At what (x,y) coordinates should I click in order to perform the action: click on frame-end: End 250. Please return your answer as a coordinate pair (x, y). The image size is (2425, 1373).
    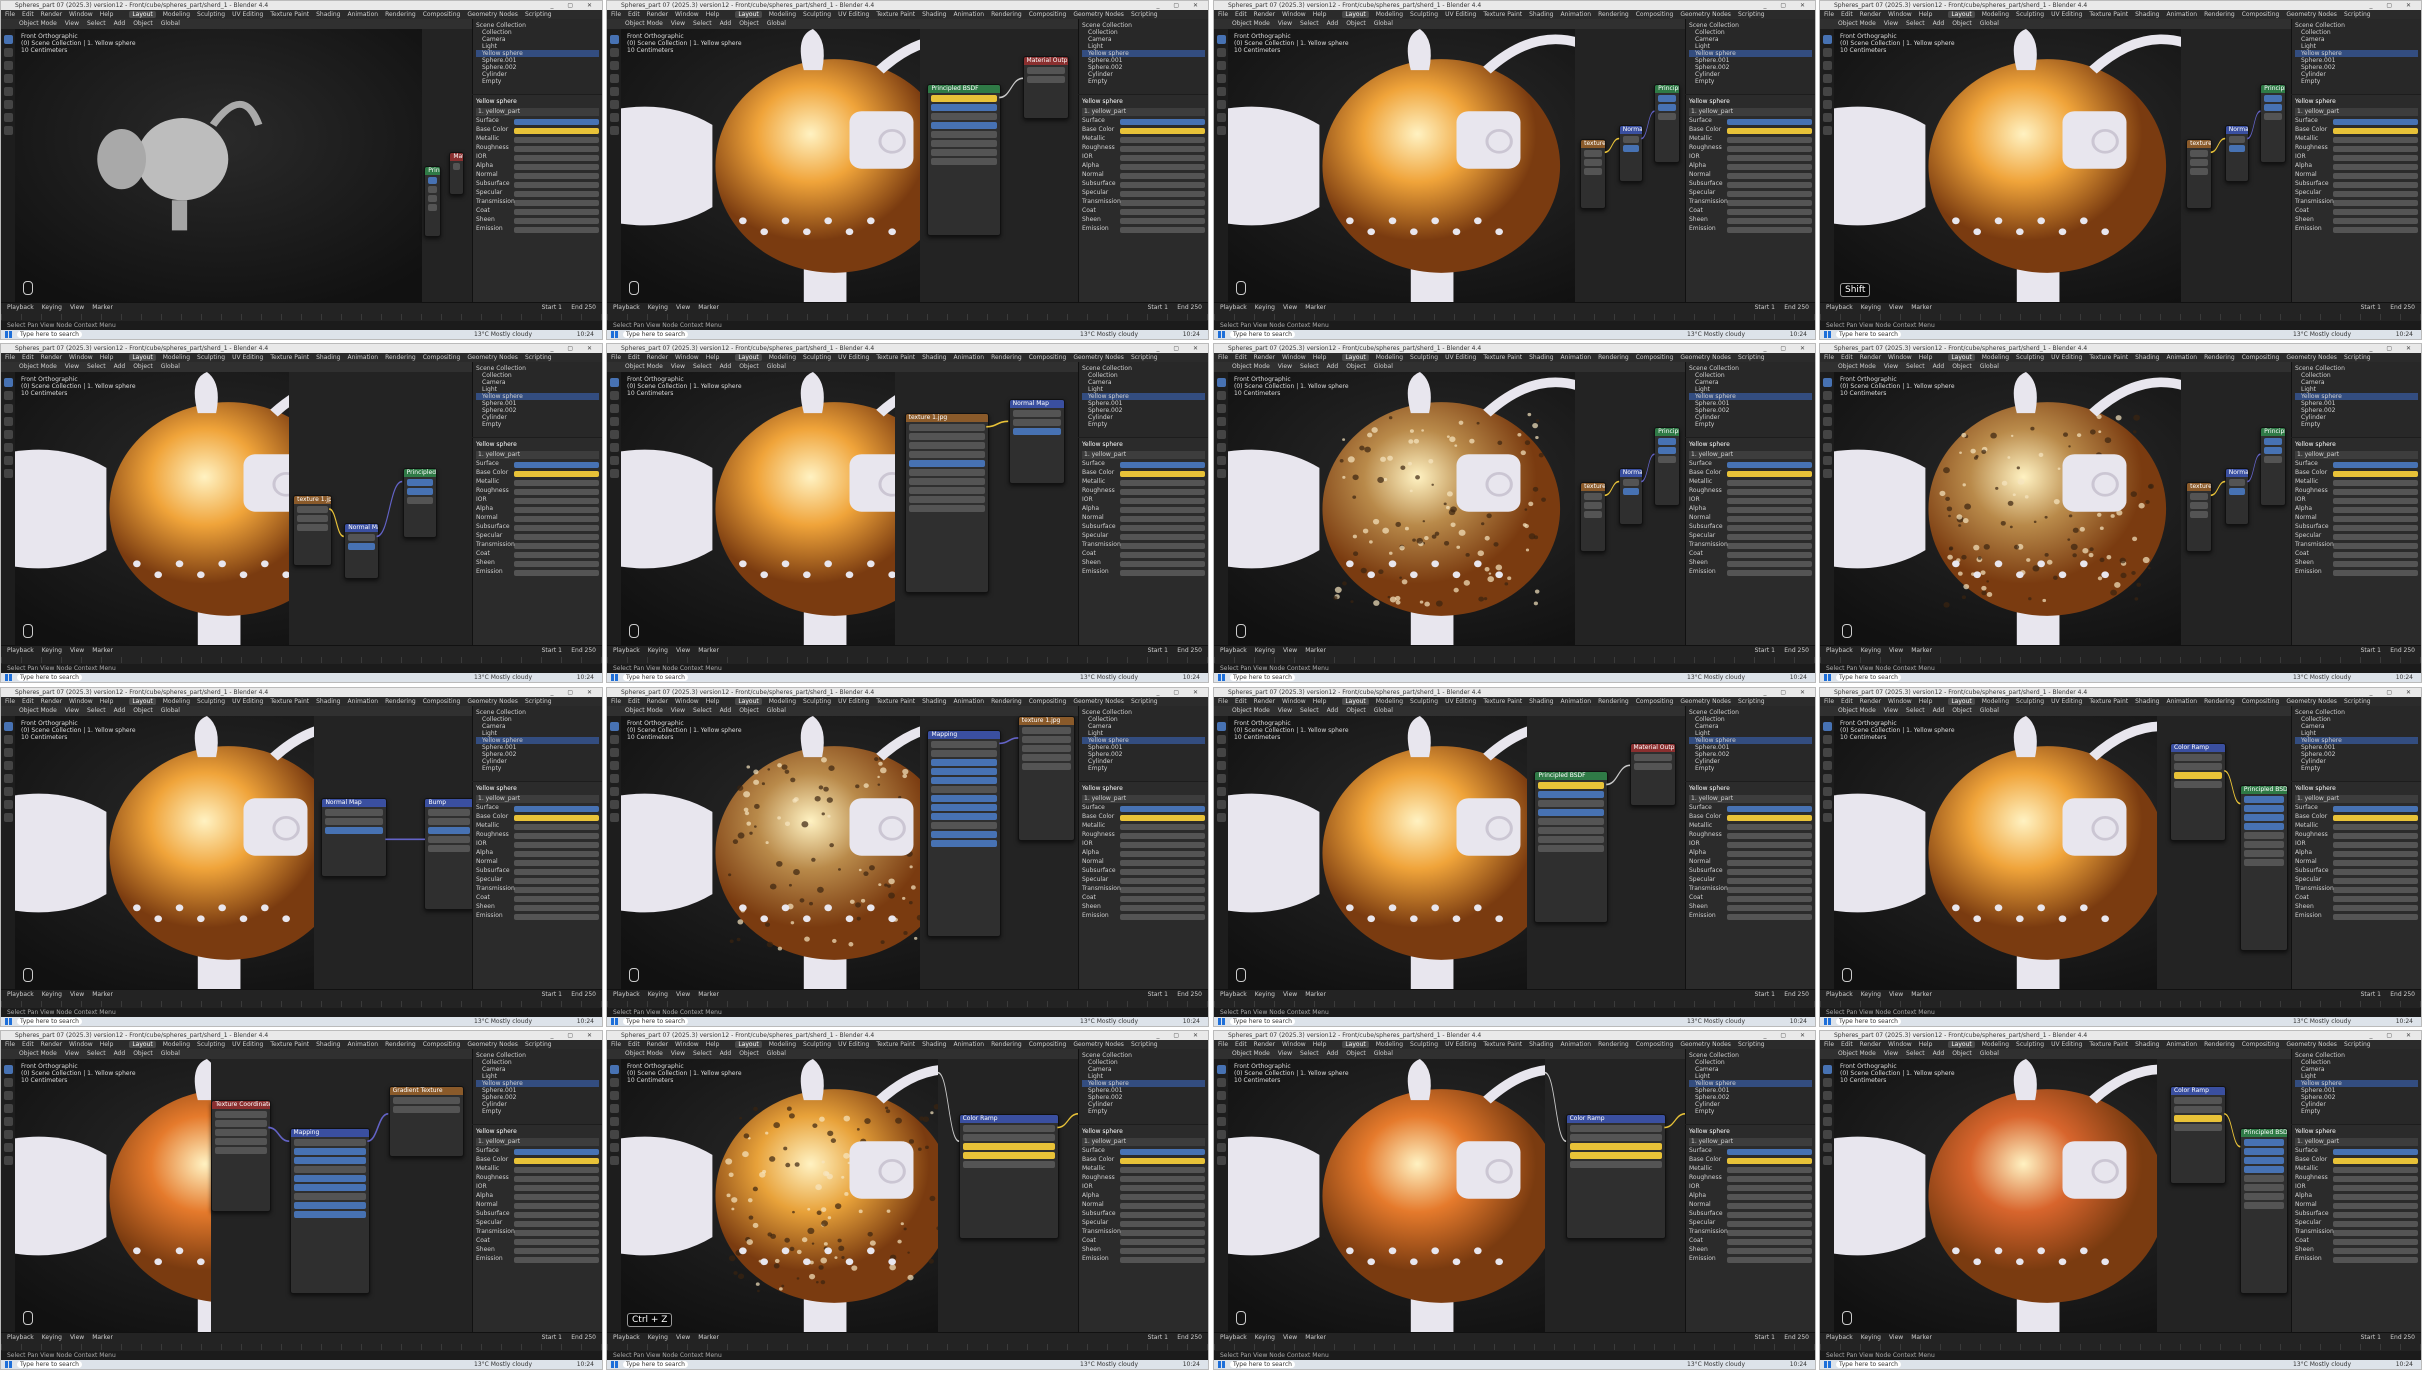
    Looking at the image, I should click on (2402, 307).